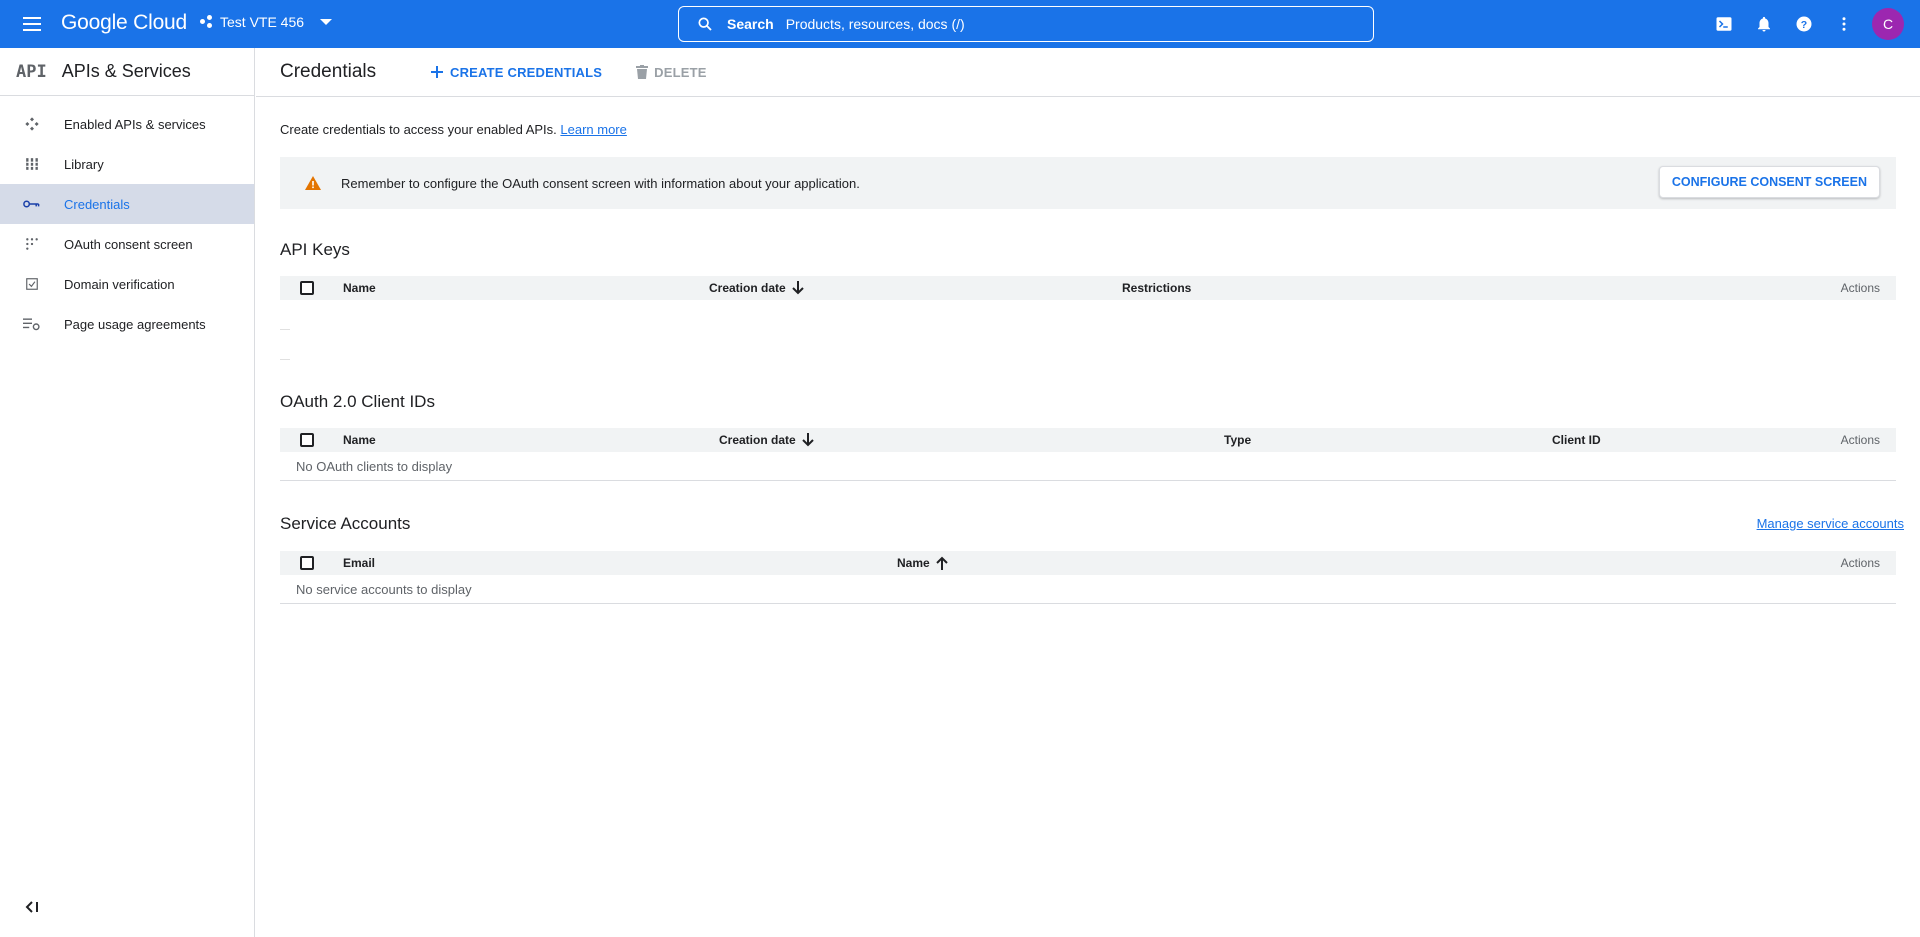  What do you see at coordinates (313, 183) in the screenshot?
I see `warning-icon` at bounding box center [313, 183].